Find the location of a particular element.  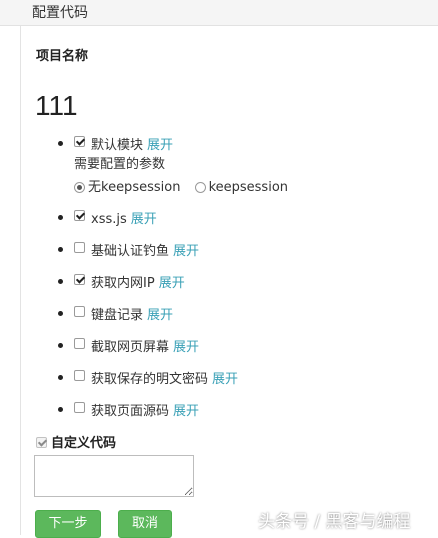

panel-left-border is located at coordinates (20, 280).